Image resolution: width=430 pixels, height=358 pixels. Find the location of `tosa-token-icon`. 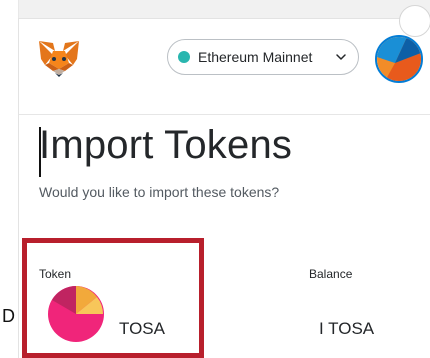

tosa-token-icon is located at coordinates (76, 314).